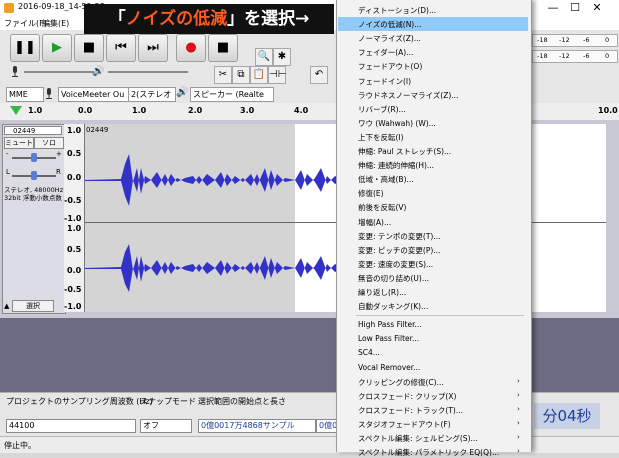 This screenshot has height=458, width=619. I want to click on recording-channels-select: 2(ステレオ, so click(152, 94).